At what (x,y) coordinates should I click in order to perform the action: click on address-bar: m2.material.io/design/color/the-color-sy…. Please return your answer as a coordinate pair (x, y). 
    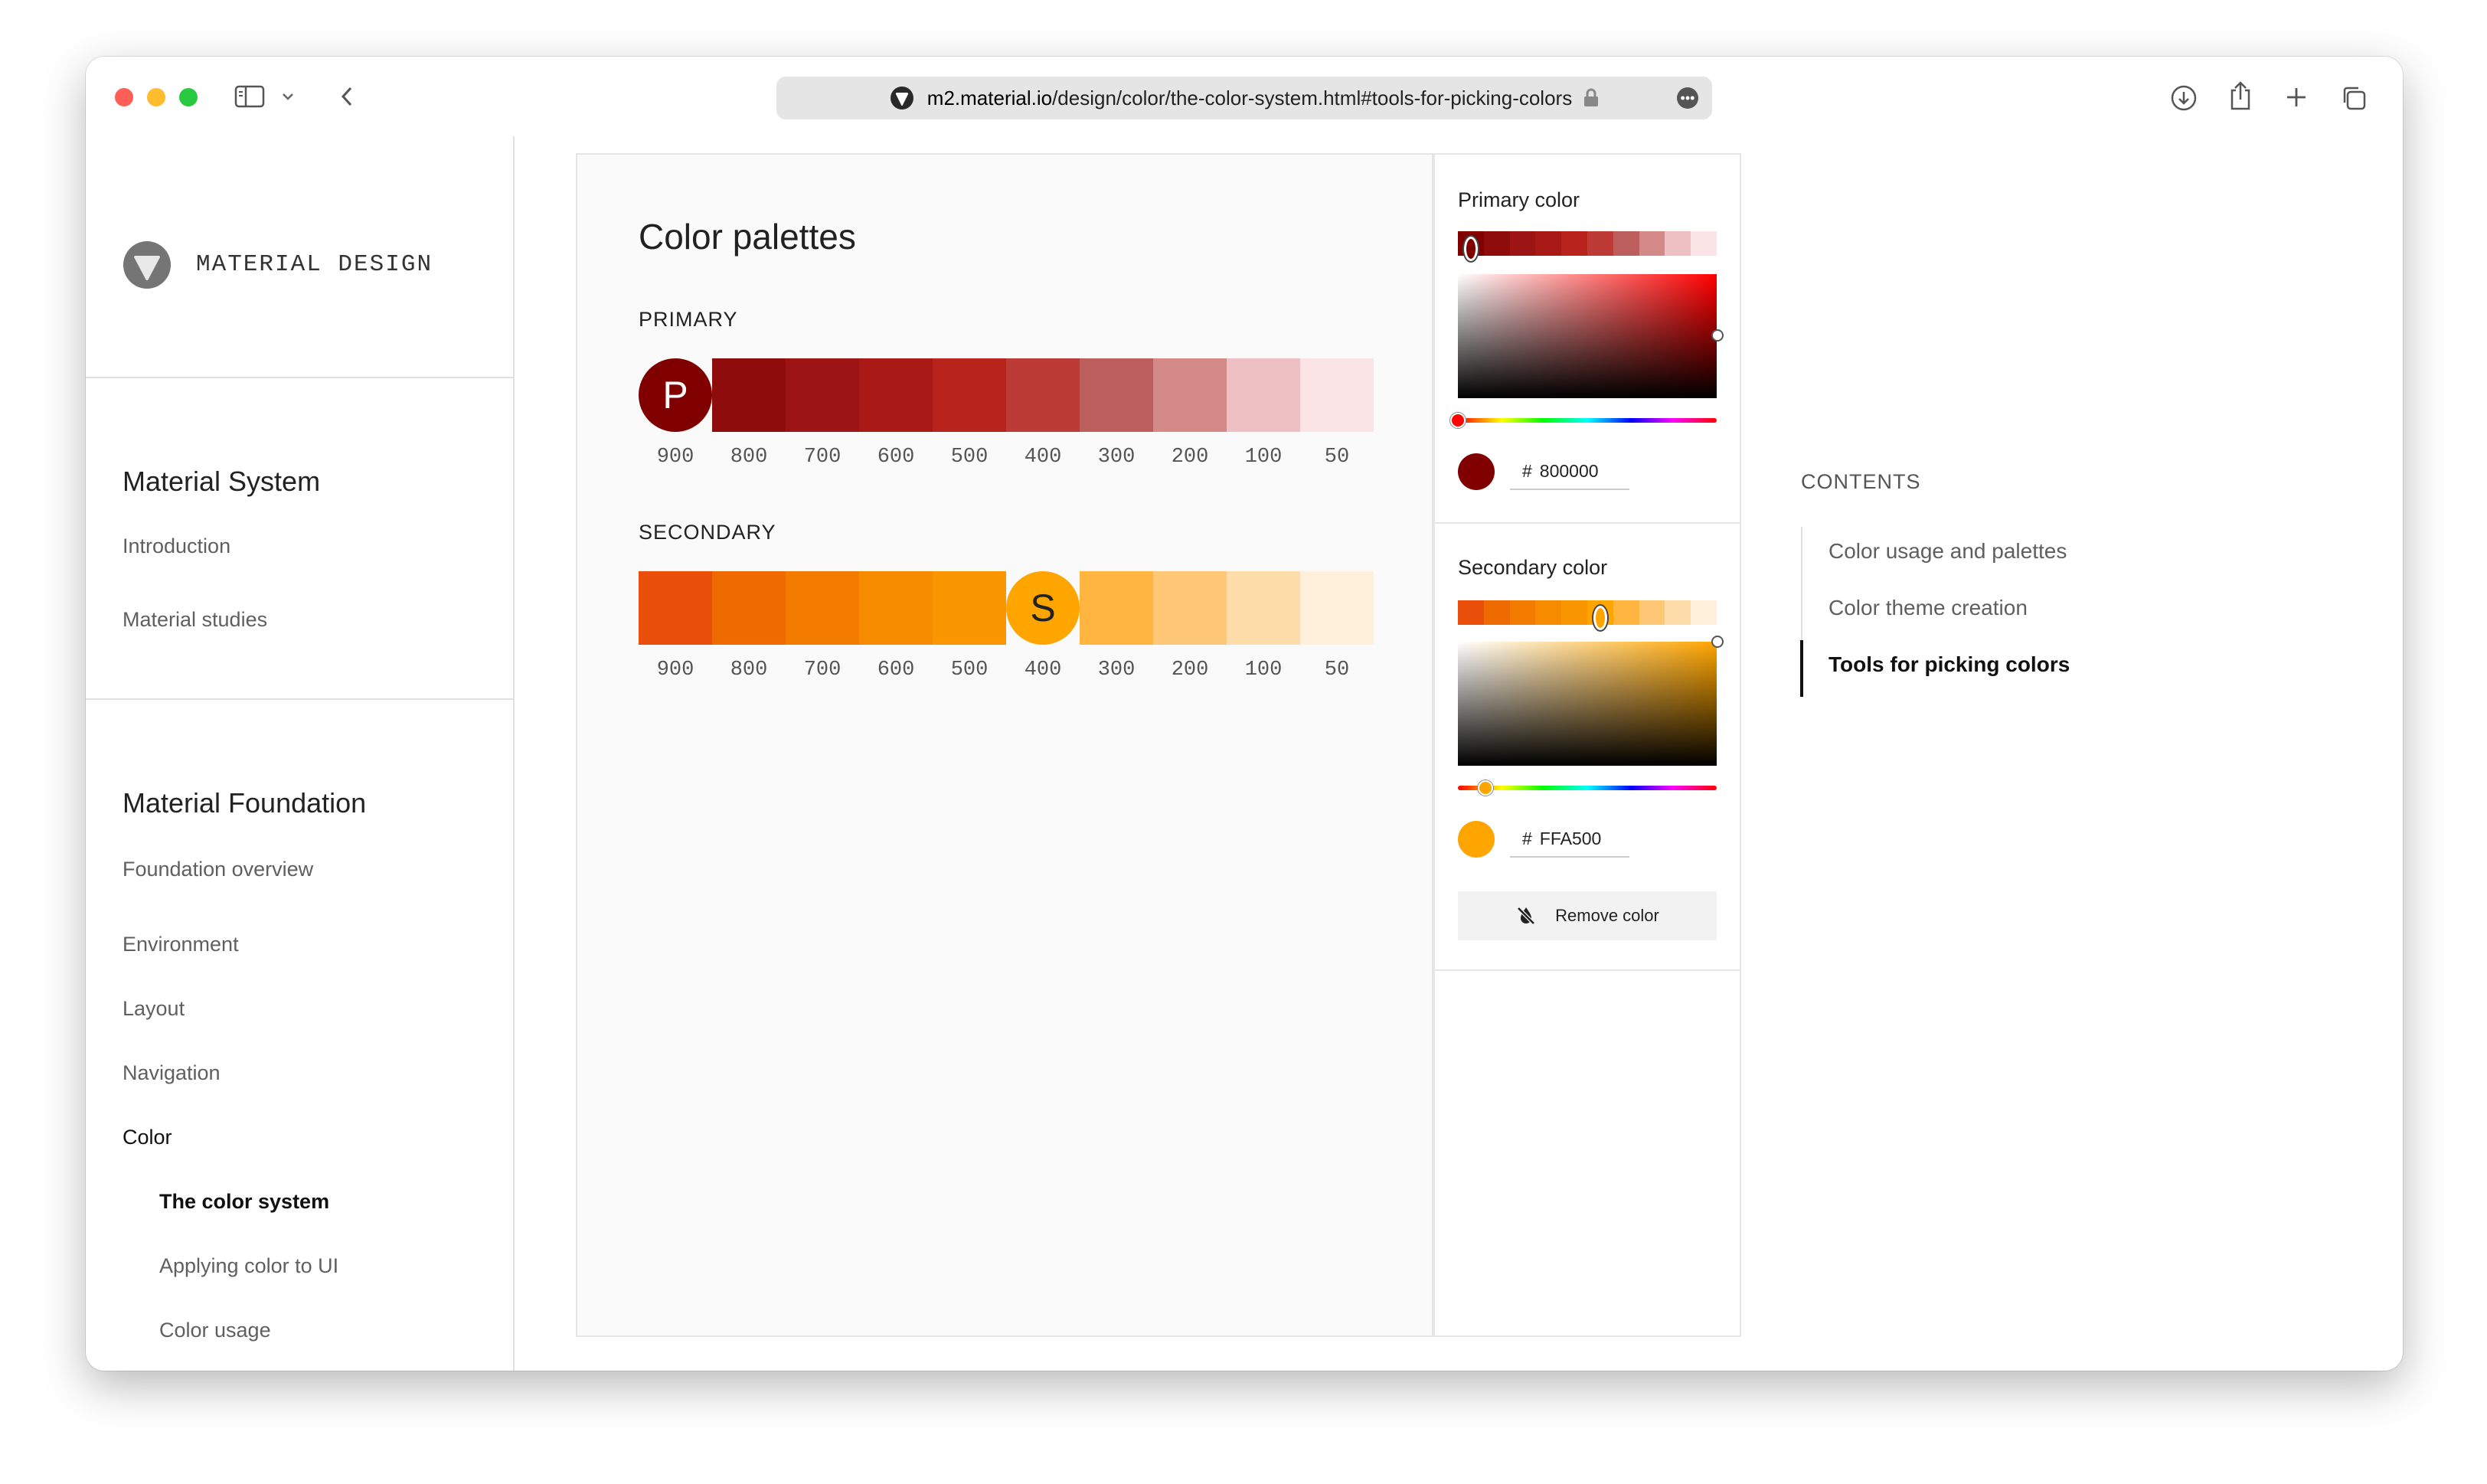
    Looking at the image, I should click on (1244, 98).